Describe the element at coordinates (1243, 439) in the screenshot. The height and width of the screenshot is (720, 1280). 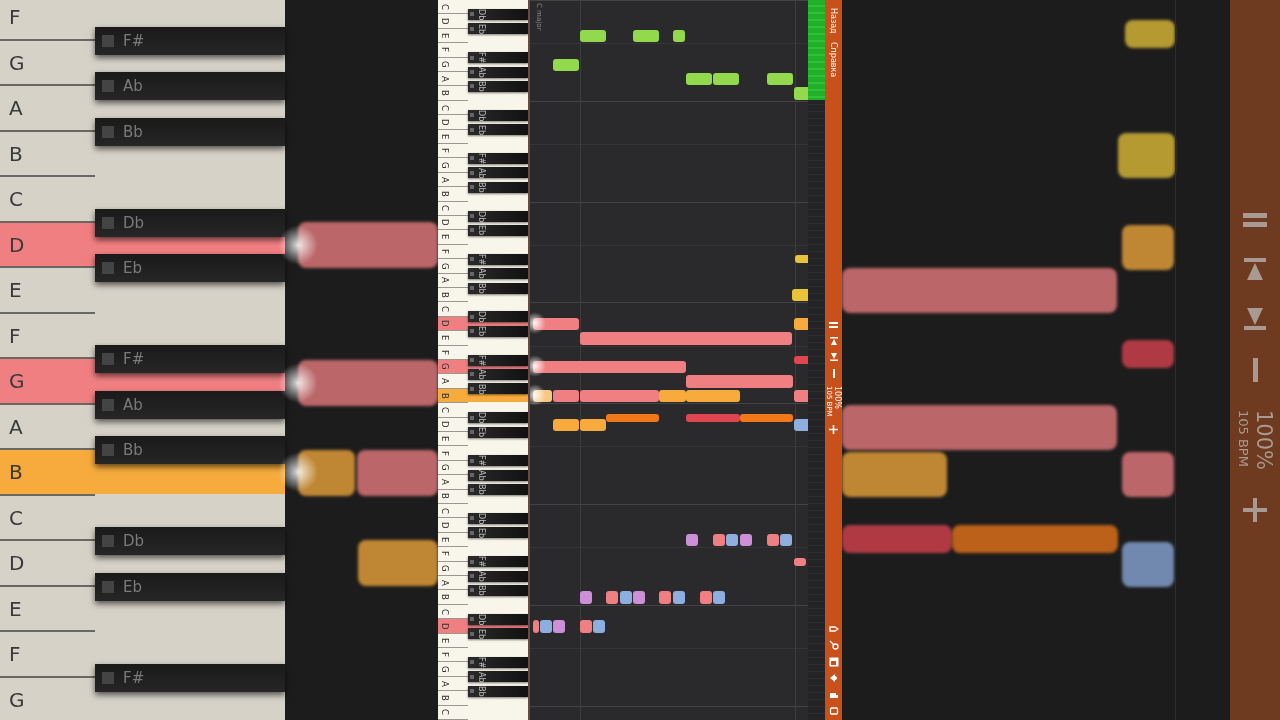
I see `tempo-bpm: 105 BPM` at that location.